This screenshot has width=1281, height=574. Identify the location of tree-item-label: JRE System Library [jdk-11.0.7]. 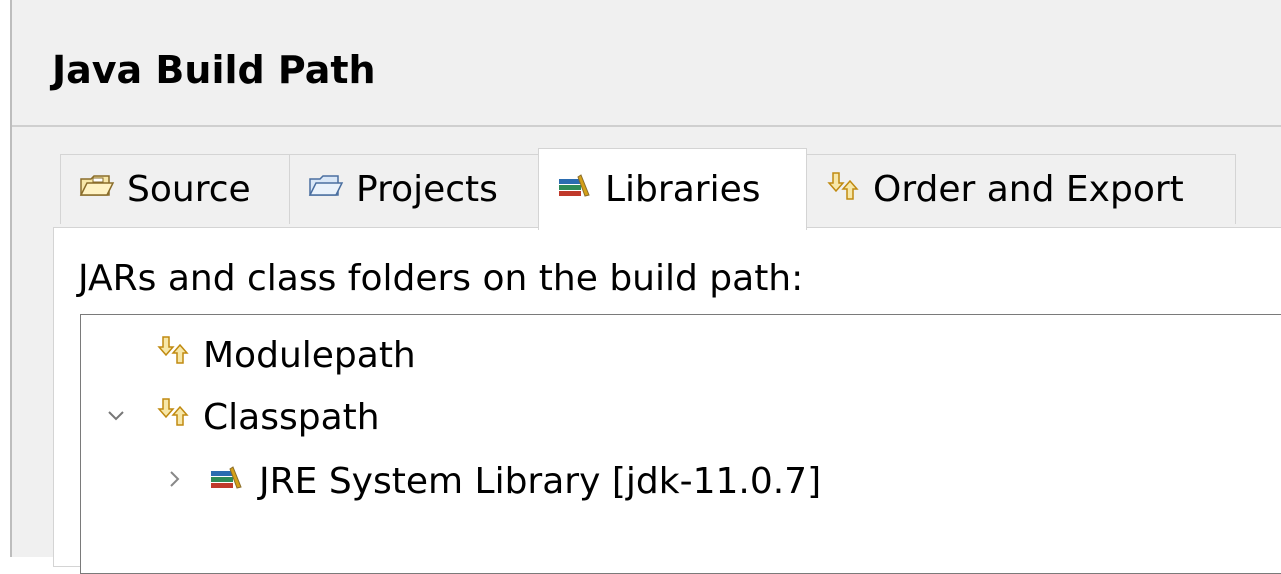
(540, 481).